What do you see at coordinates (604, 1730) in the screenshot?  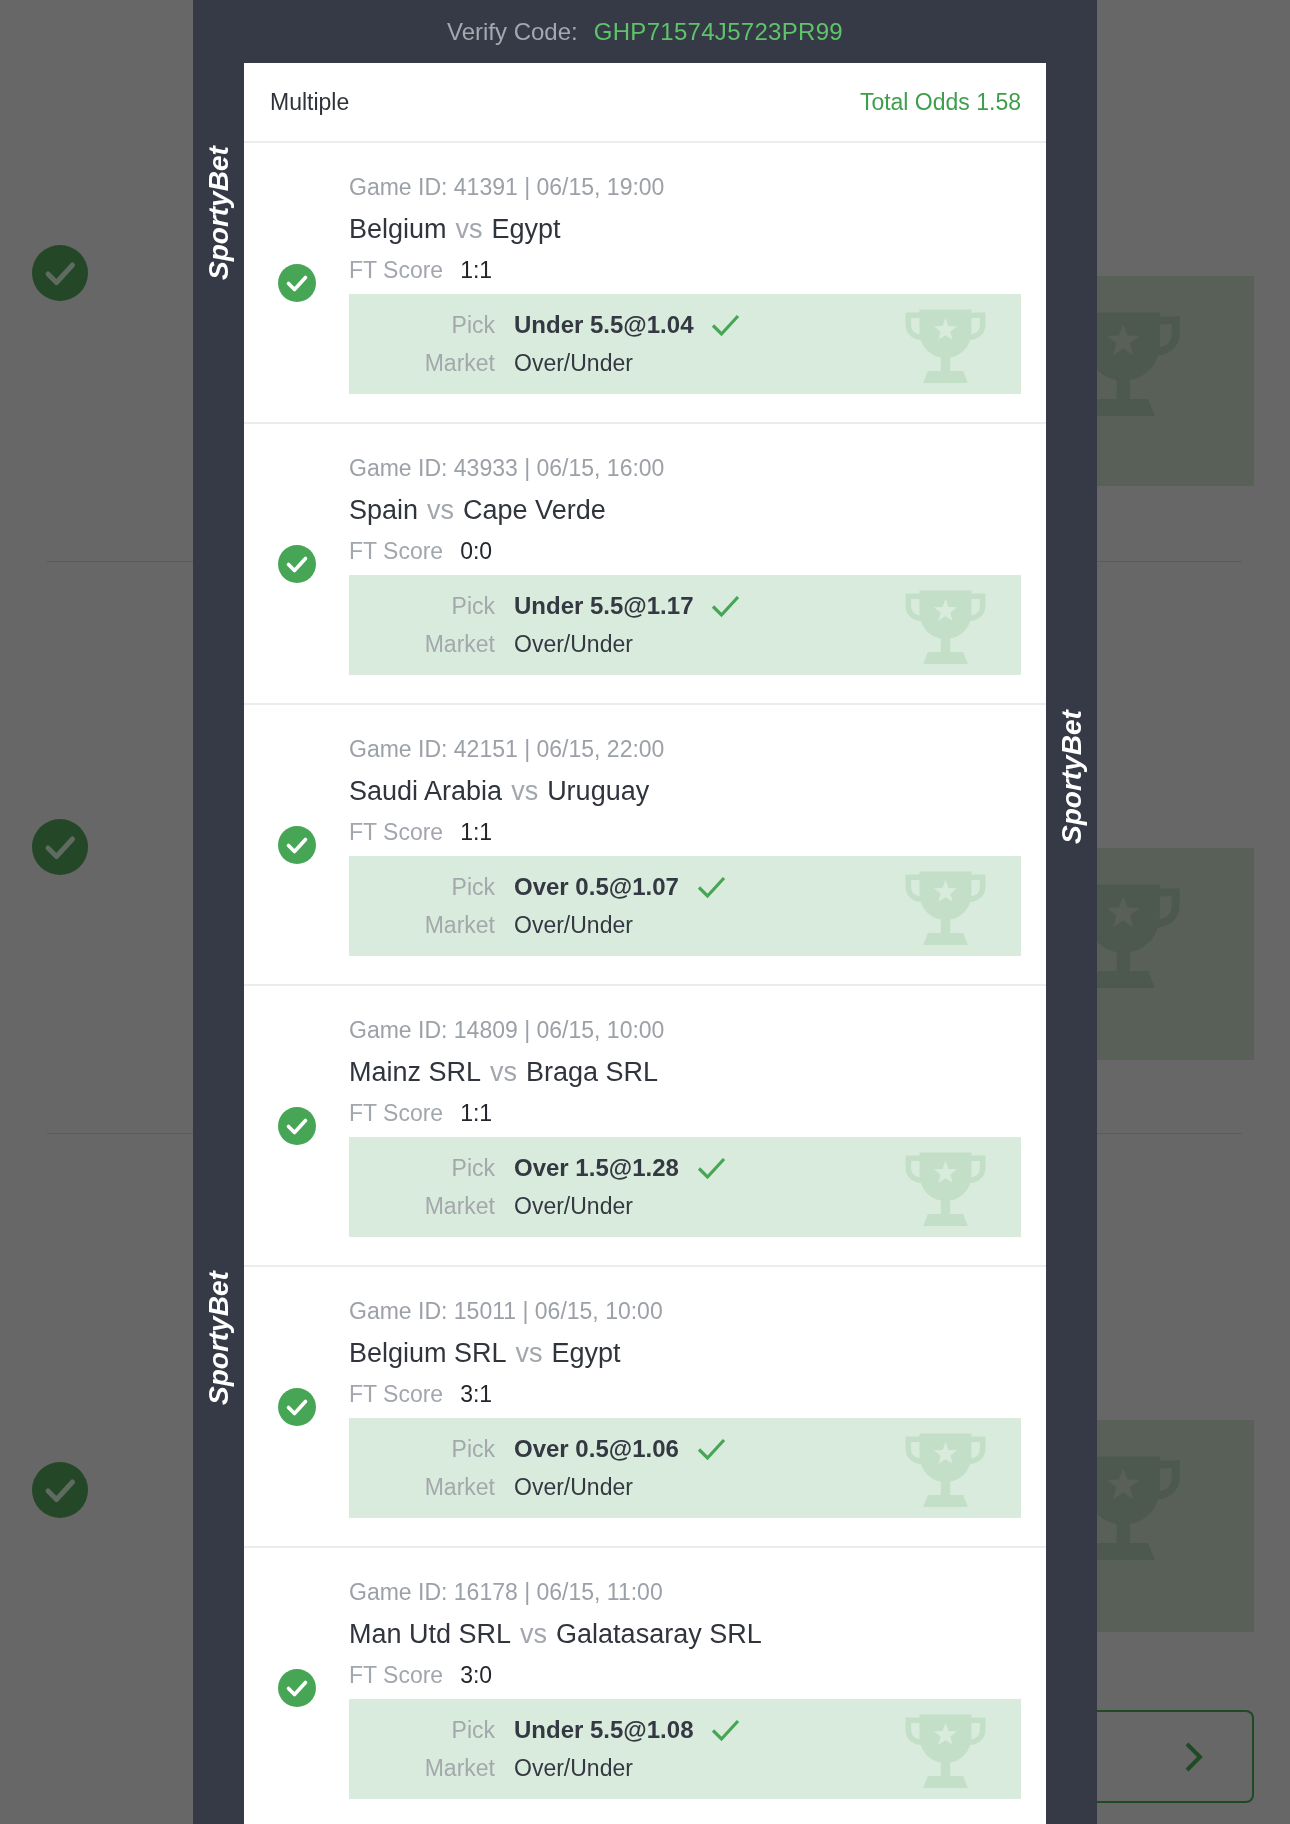 I see `pick-value: Under 5.5@1.08` at bounding box center [604, 1730].